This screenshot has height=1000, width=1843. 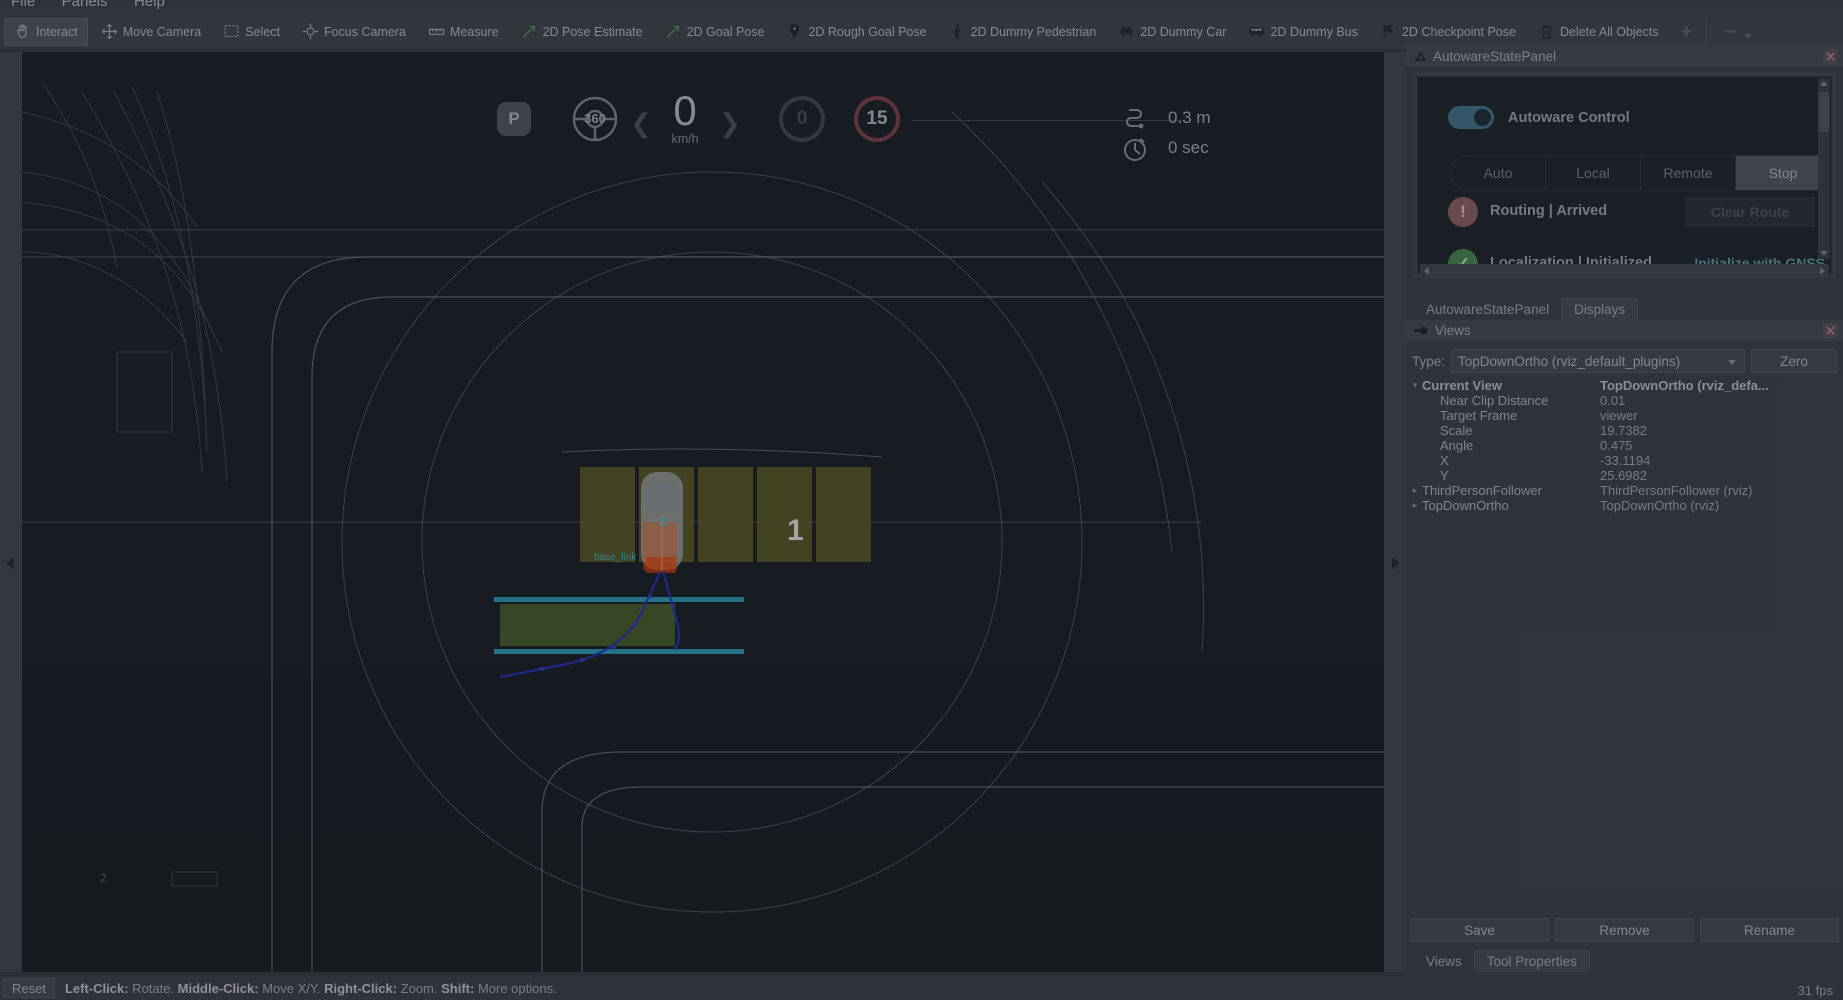 I want to click on property-value: 0.01, so click(x=1720, y=400).